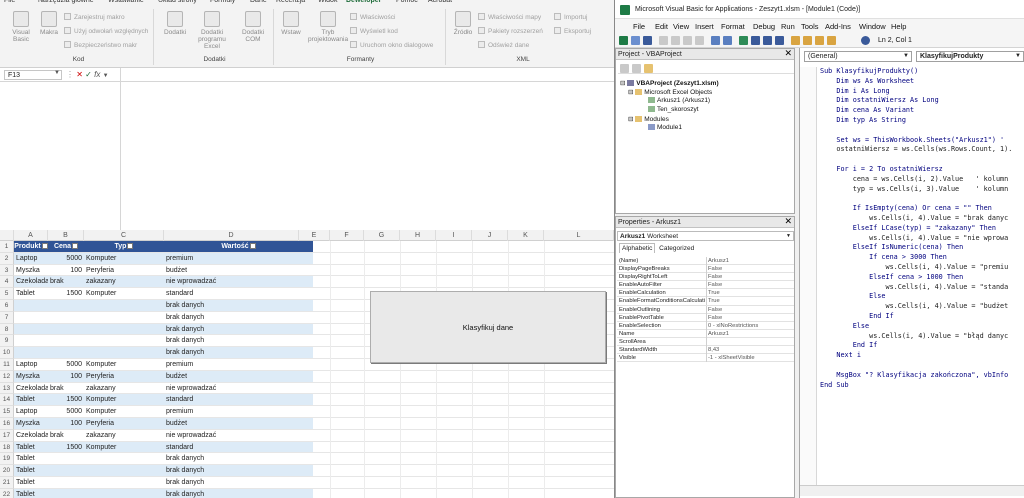 The height and width of the screenshot is (498, 1024). Describe the element at coordinates (840, 355) in the screenshot. I see `code-line: Next i` at that location.